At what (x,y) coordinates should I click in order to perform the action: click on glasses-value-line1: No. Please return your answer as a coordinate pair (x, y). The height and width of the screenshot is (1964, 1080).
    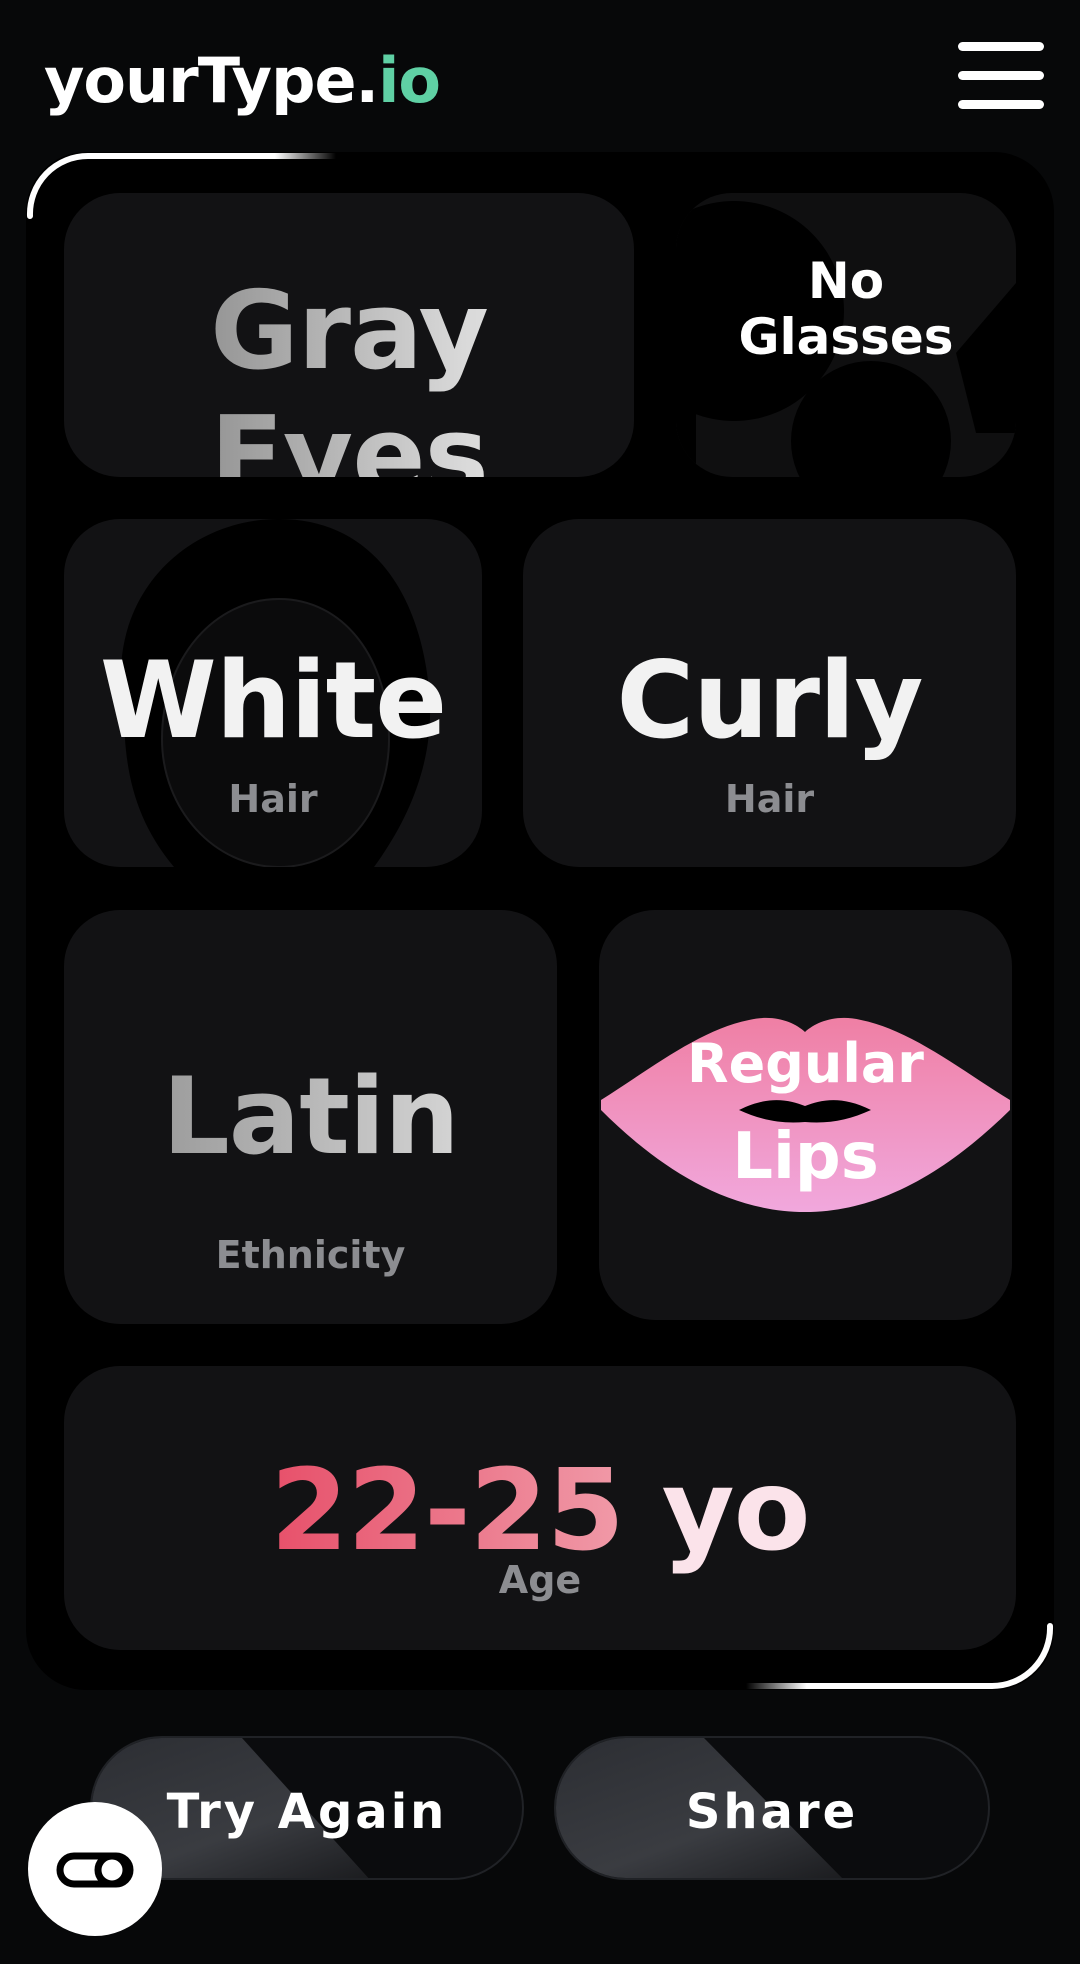
    Looking at the image, I should click on (846, 281).